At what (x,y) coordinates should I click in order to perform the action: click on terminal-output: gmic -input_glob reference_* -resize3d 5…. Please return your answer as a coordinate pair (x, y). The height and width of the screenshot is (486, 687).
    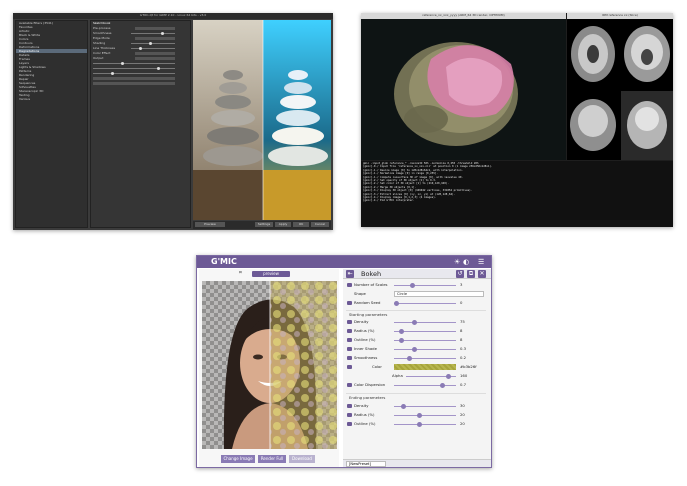
    Looking at the image, I should click on (517, 194).